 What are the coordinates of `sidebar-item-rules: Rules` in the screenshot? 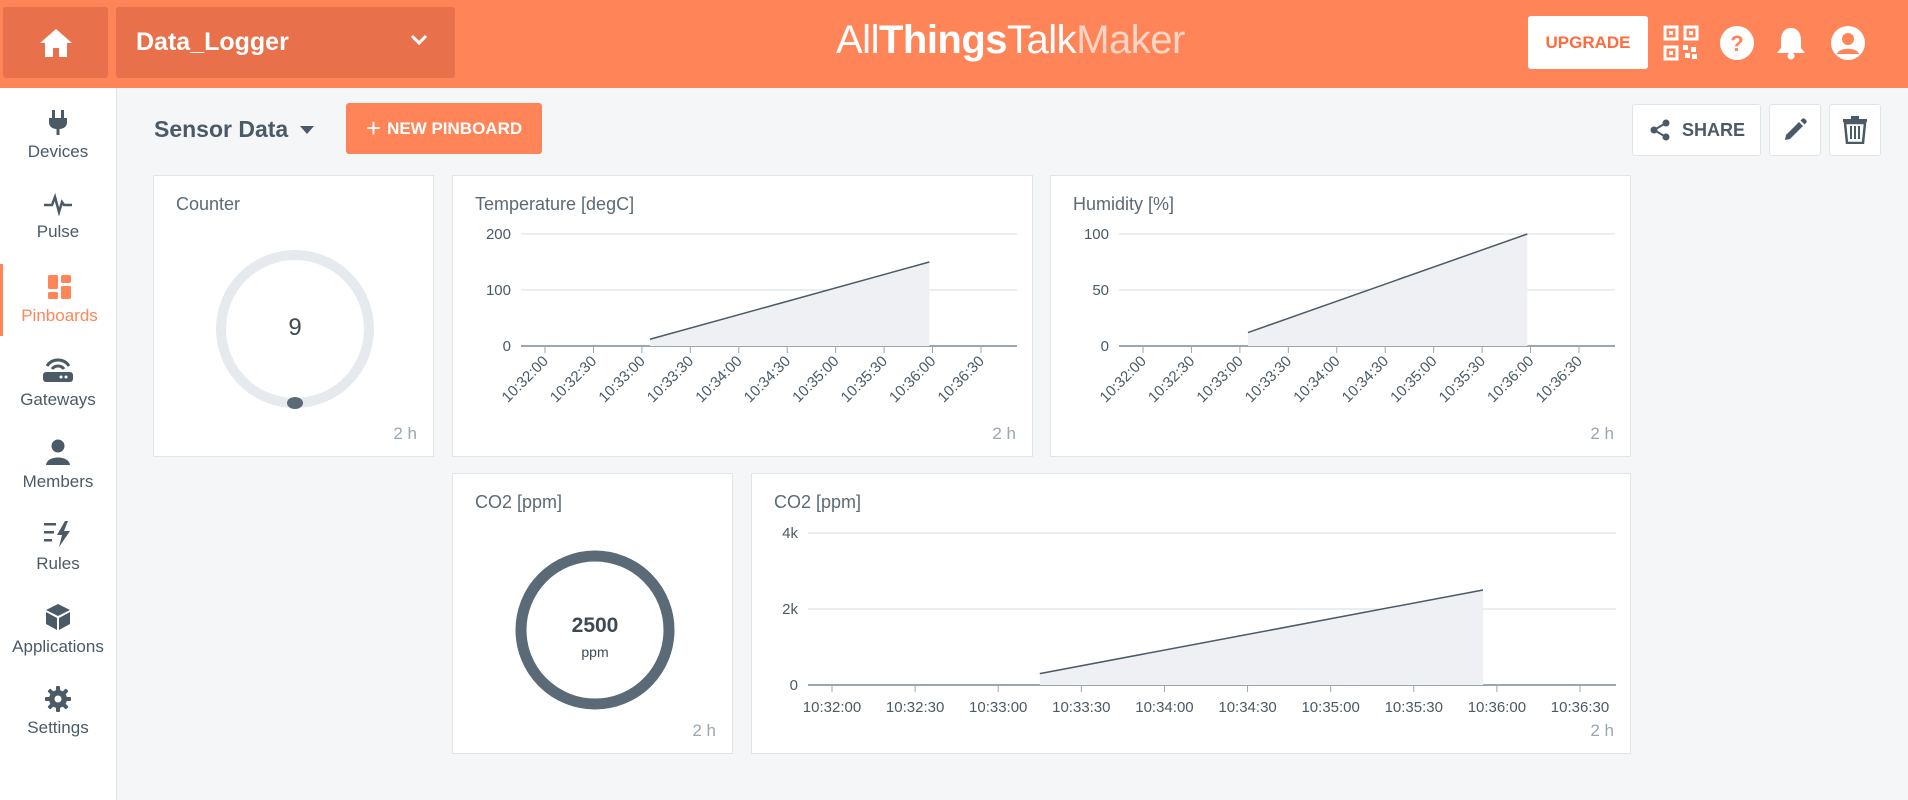 It's located at (58, 547).